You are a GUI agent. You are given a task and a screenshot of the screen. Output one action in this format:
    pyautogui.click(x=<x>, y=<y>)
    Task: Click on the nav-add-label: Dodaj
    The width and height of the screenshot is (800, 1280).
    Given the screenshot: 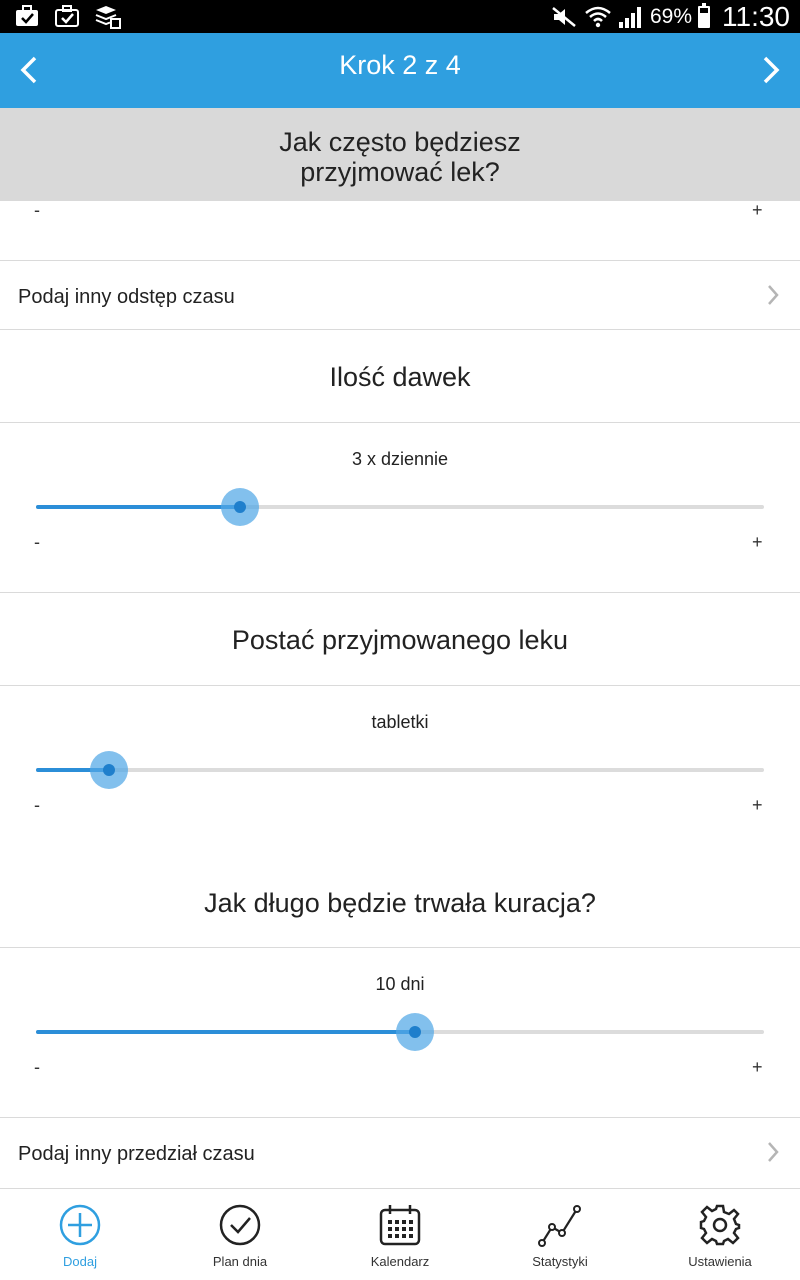 What is the action you would take?
    pyautogui.click(x=80, y=1261)
    